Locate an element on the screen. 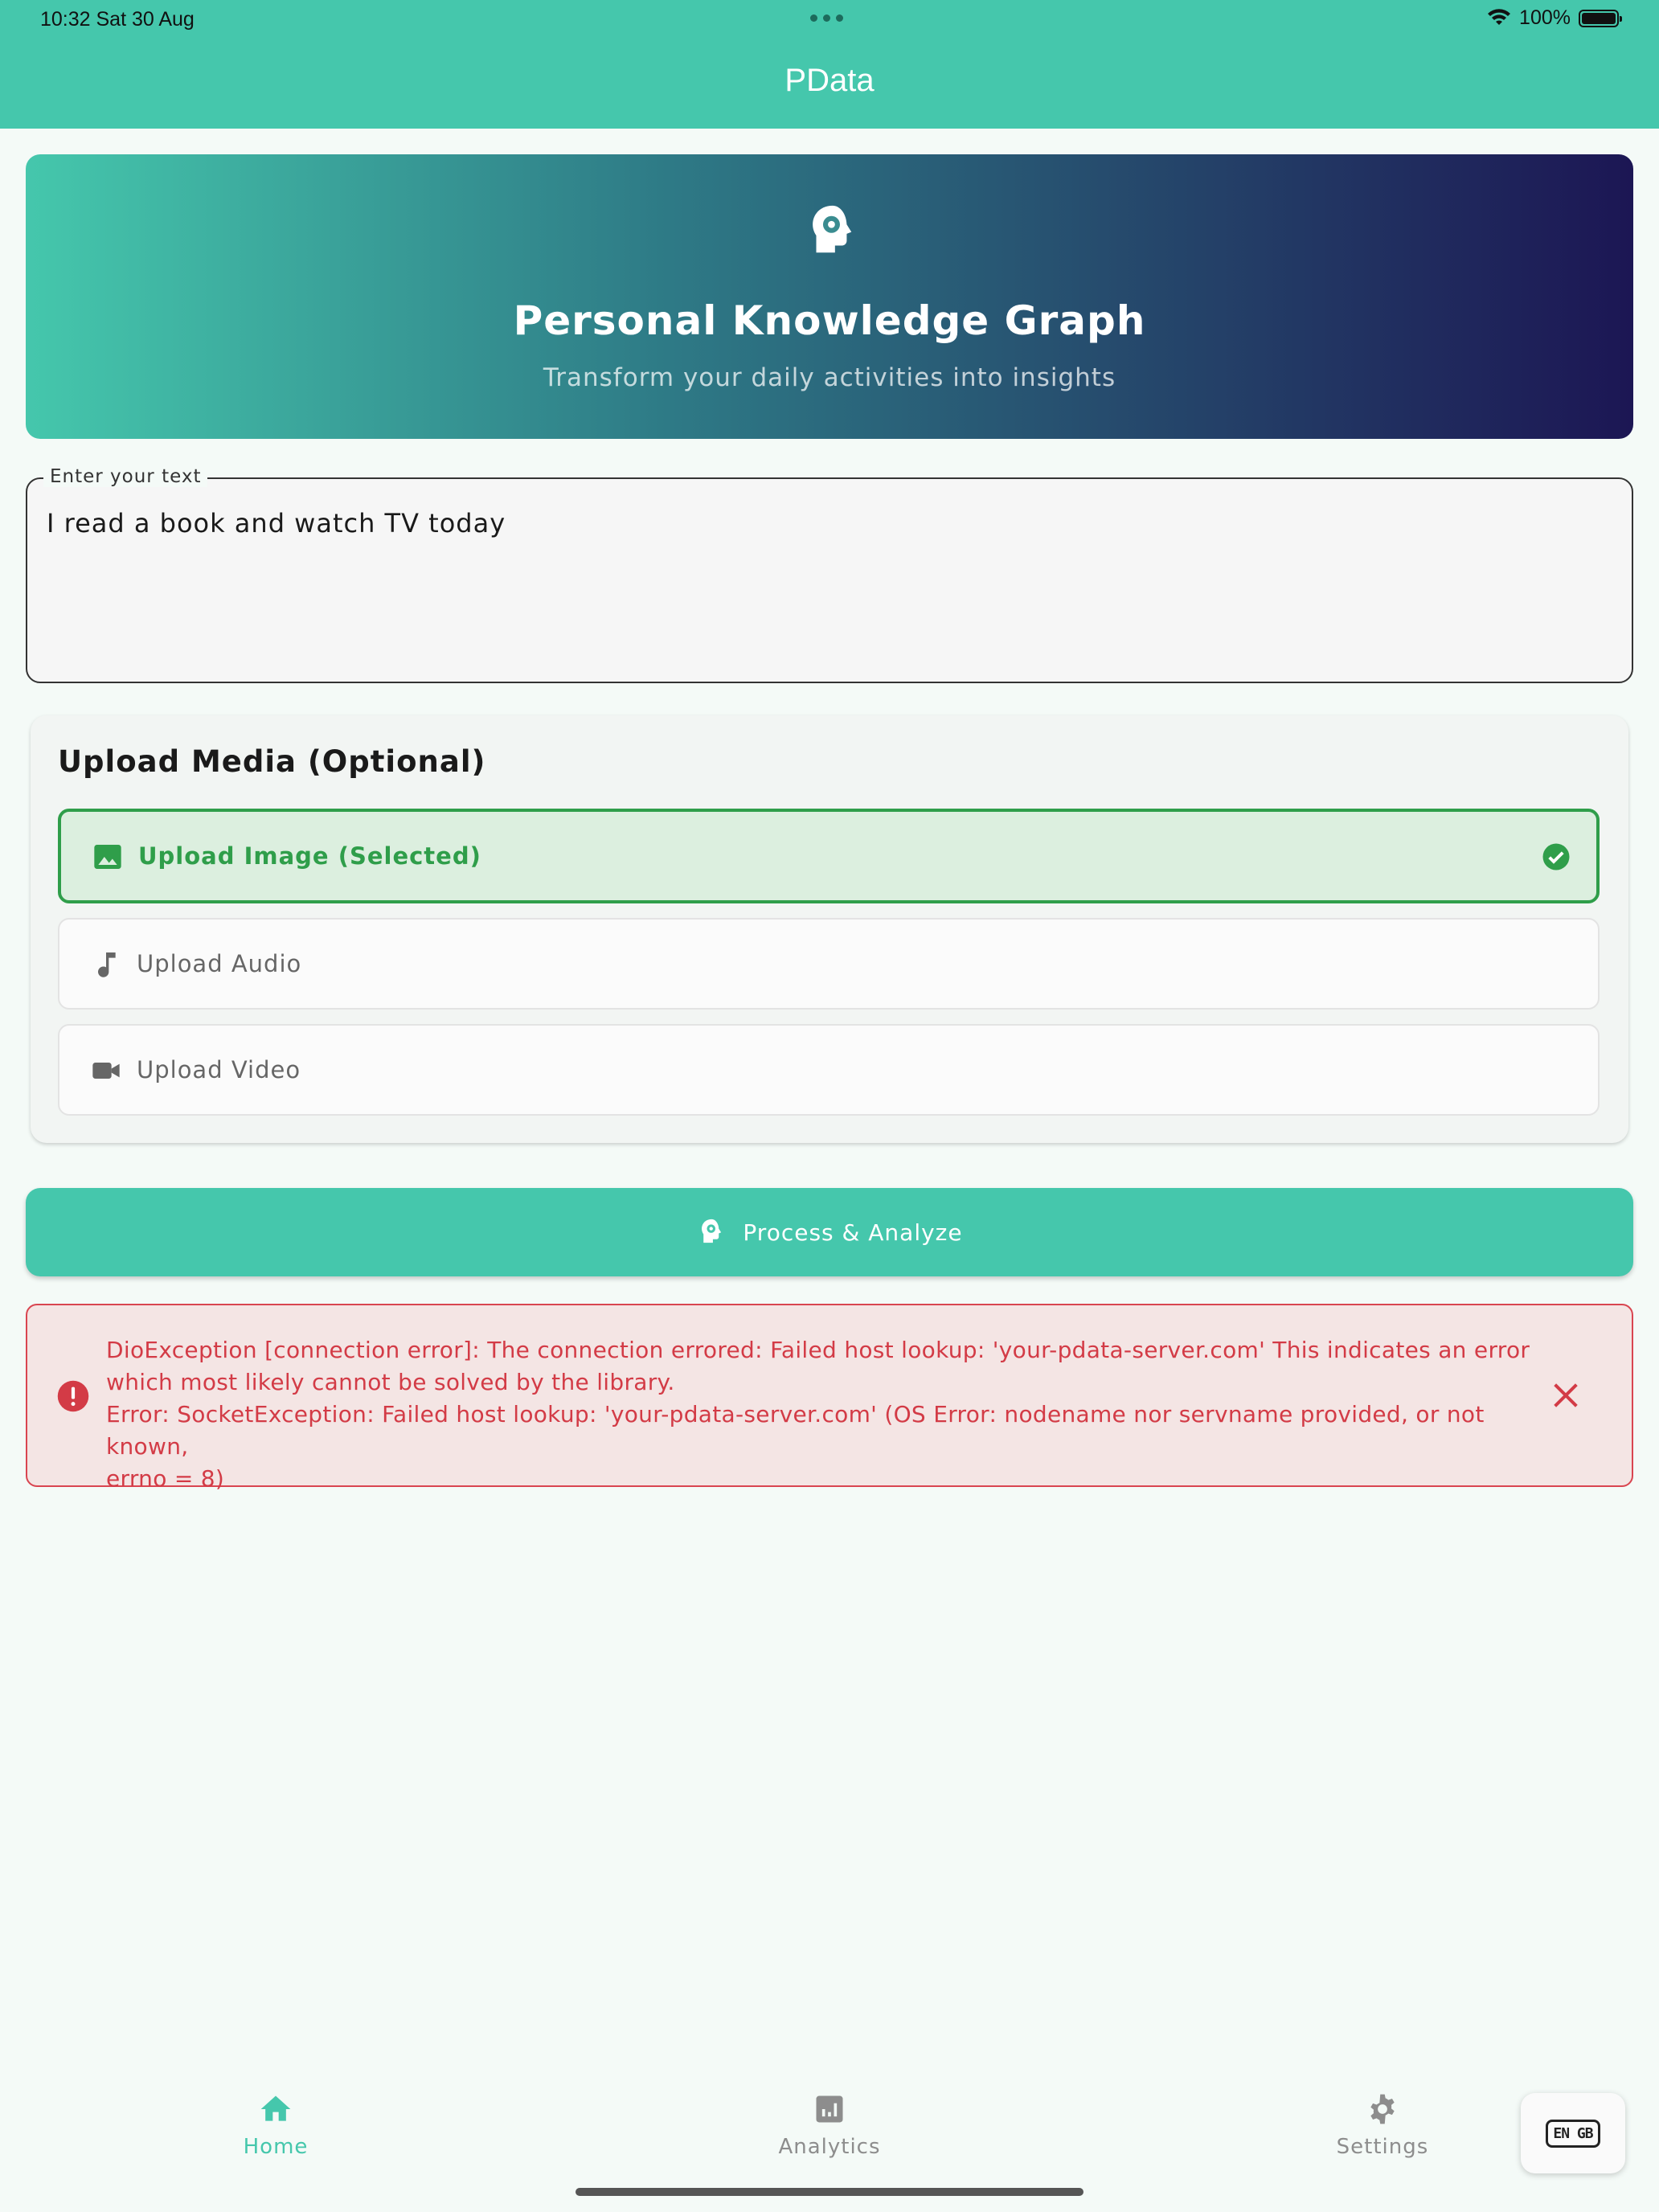  upload-image-label: Upload Image (Selected) is located at coordinates (309, 856).